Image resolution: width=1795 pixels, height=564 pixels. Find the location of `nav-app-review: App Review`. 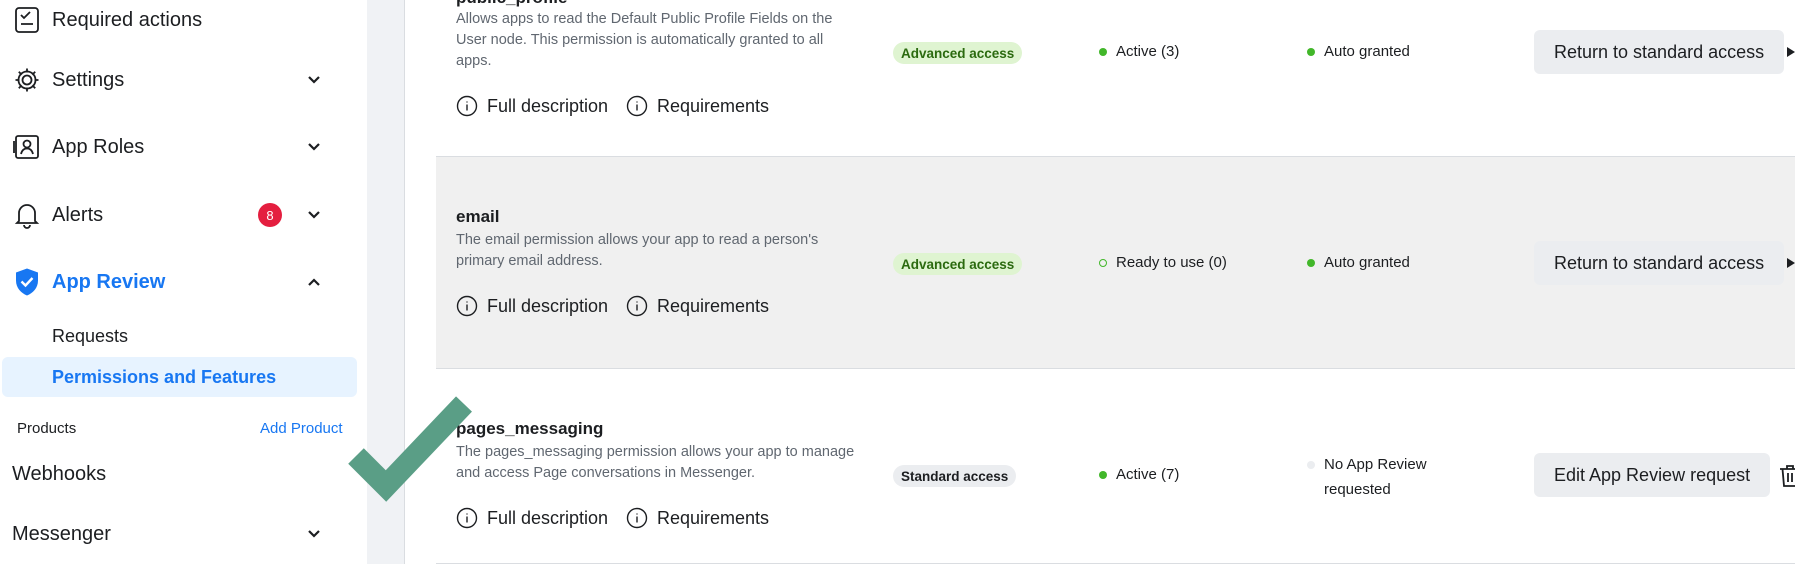

nav-app-review: App Review is located at coordinates (182, 282).